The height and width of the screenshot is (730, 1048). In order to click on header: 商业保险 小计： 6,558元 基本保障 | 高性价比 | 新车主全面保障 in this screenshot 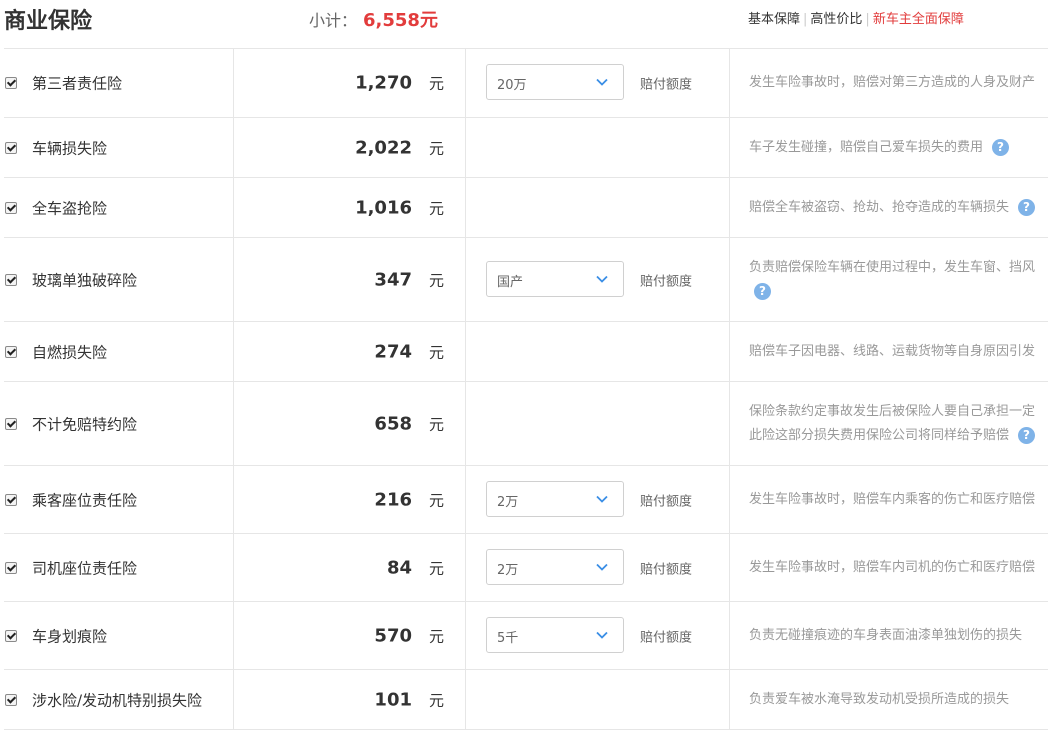, I will do `click(524, 20)`.